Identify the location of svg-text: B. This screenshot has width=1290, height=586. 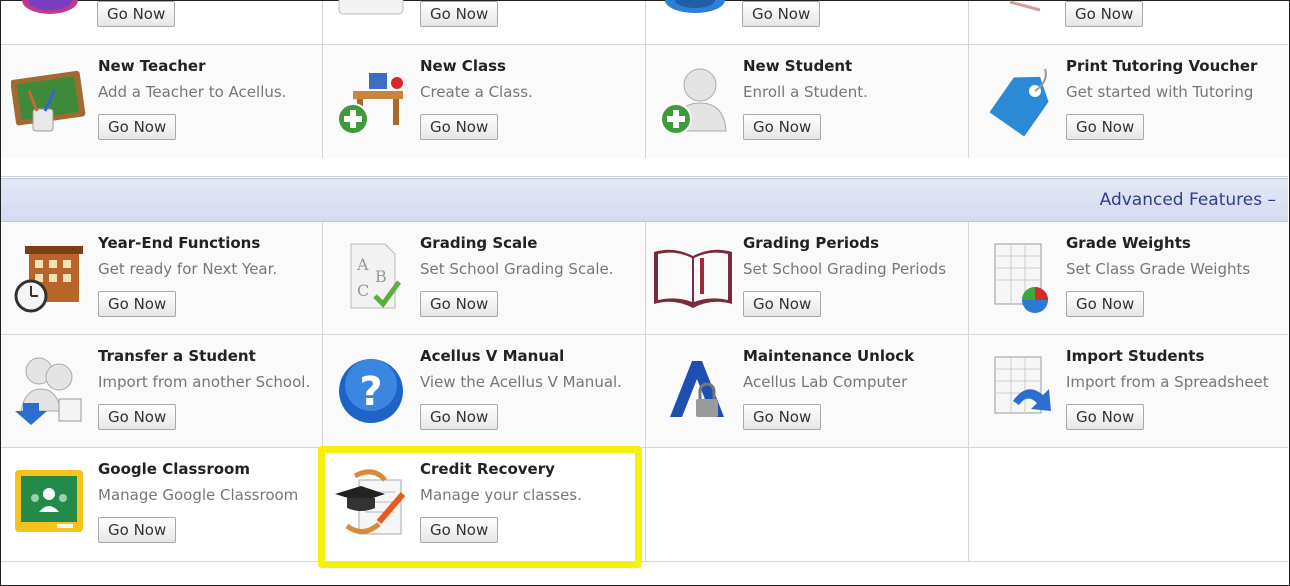
(381, 276).